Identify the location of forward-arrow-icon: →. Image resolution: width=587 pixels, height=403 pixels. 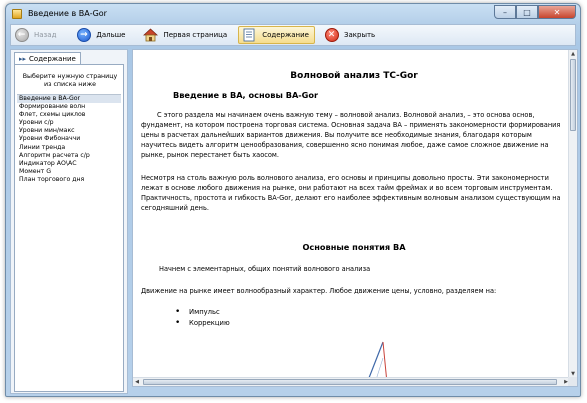
(83, 35).